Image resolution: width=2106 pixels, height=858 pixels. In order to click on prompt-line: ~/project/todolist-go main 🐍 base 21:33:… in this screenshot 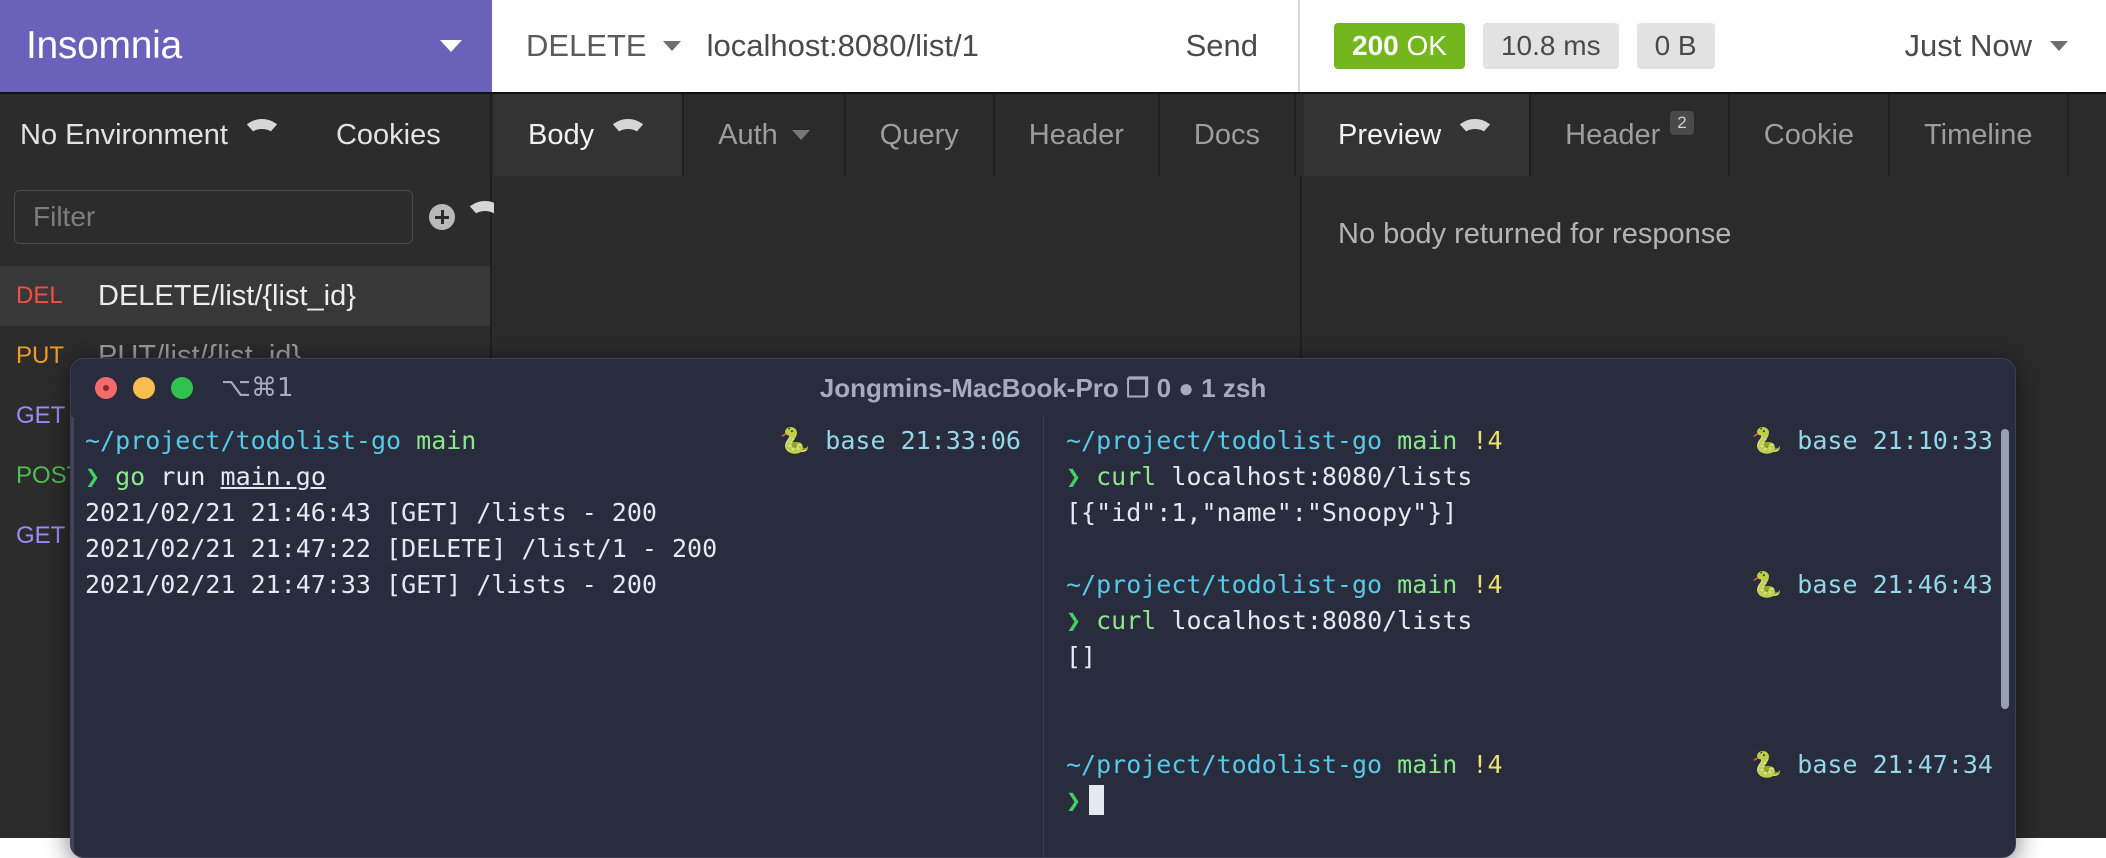, I will do `click(564, 441)`.